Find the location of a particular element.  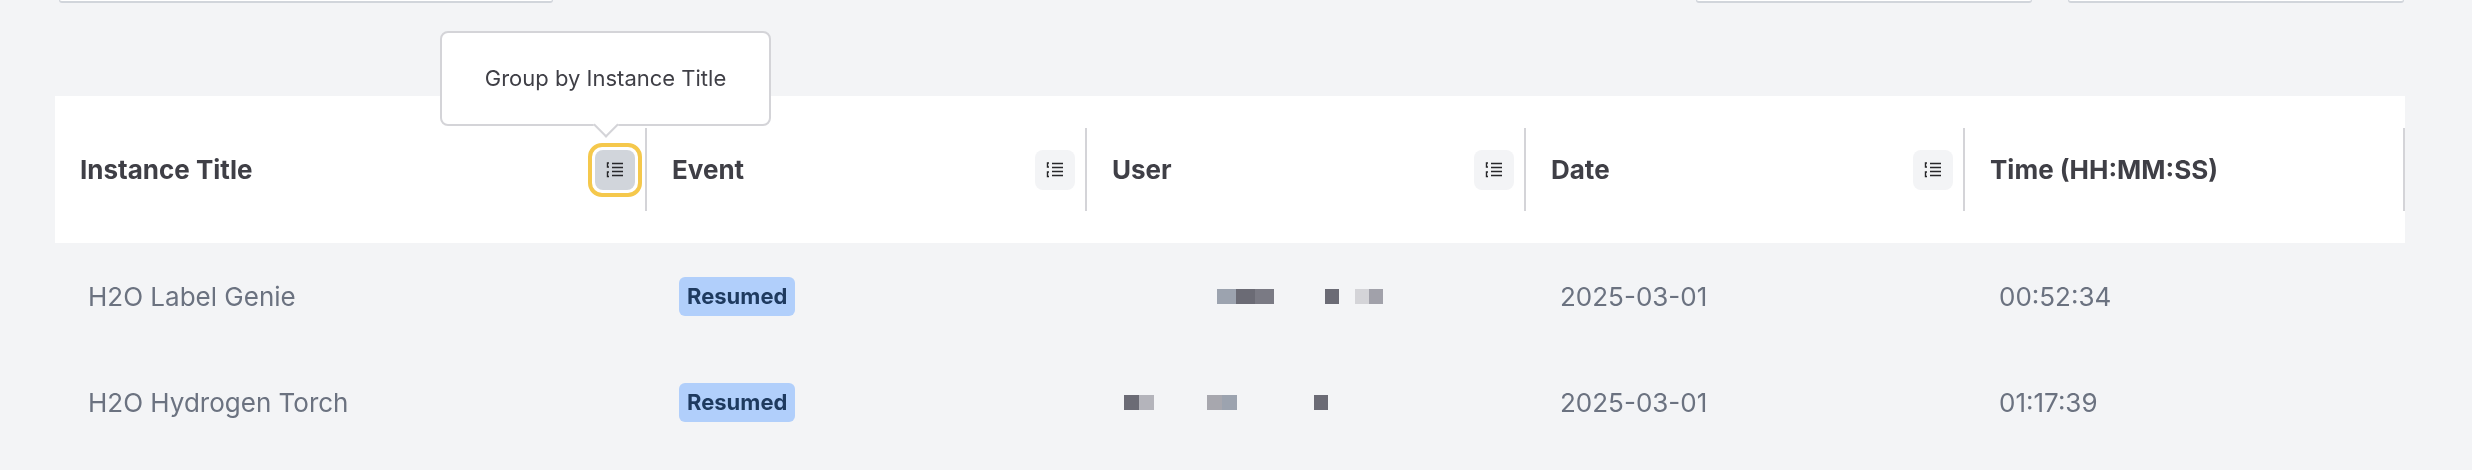

column-header: Date is located at coordinates (1580, 170).